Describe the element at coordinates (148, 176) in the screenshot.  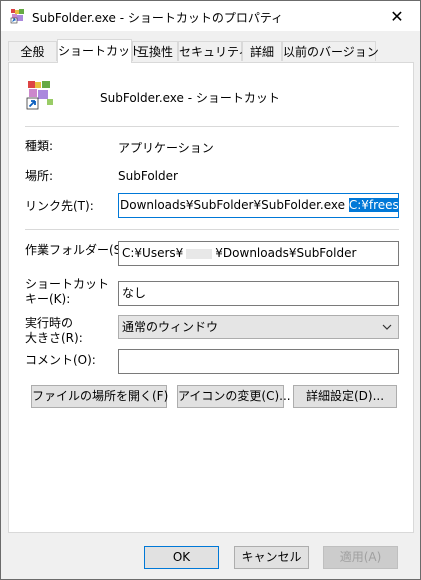
I see `location-value: SubFolder` at that location.